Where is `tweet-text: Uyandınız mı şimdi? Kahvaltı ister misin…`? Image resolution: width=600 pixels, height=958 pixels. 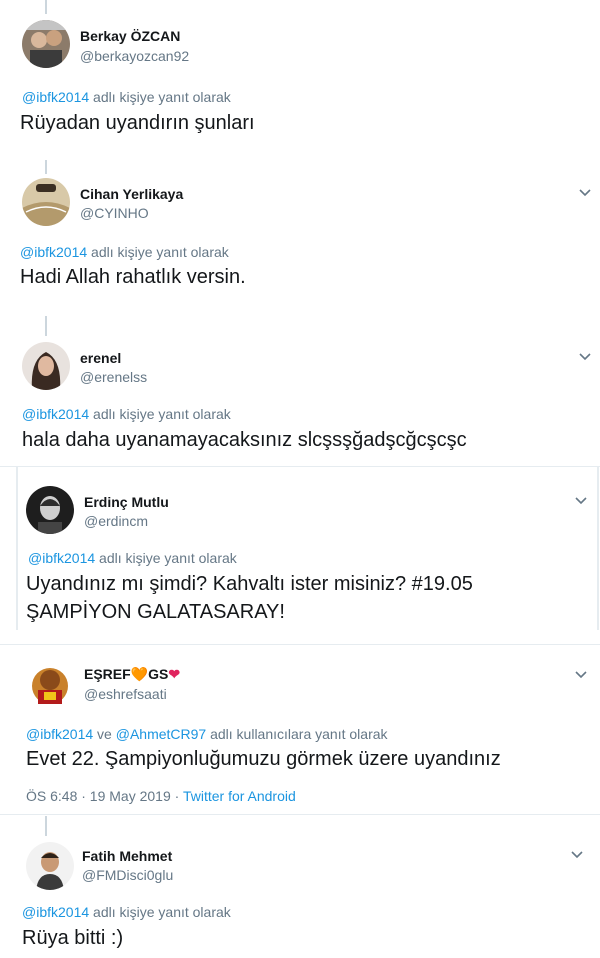
tweet-text: Uyandınız mı şimdi? Kahvaltı ister misin… is located at coordinates (249, 584).